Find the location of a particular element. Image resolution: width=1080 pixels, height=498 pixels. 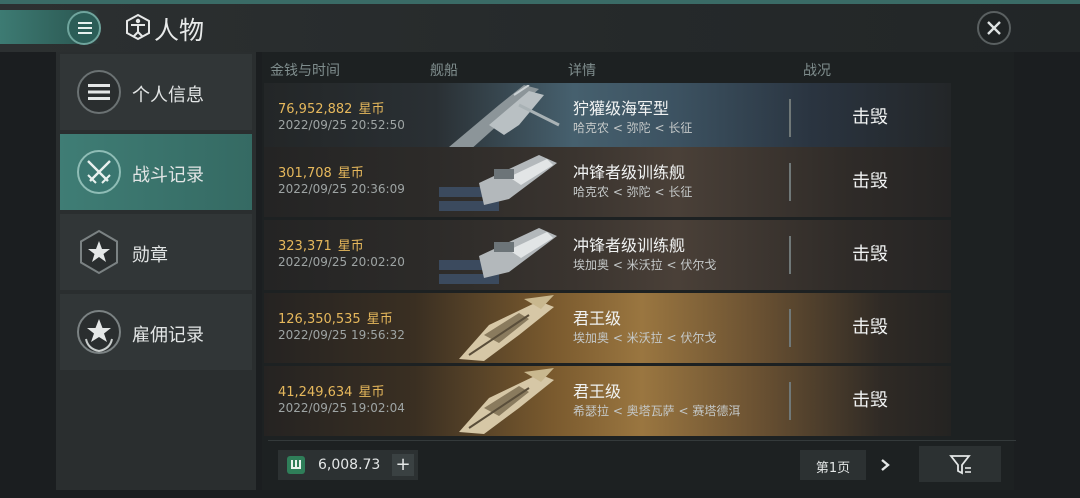

row-time: 2022/09/25 20:52:50 is located at coordinates (341, 125).